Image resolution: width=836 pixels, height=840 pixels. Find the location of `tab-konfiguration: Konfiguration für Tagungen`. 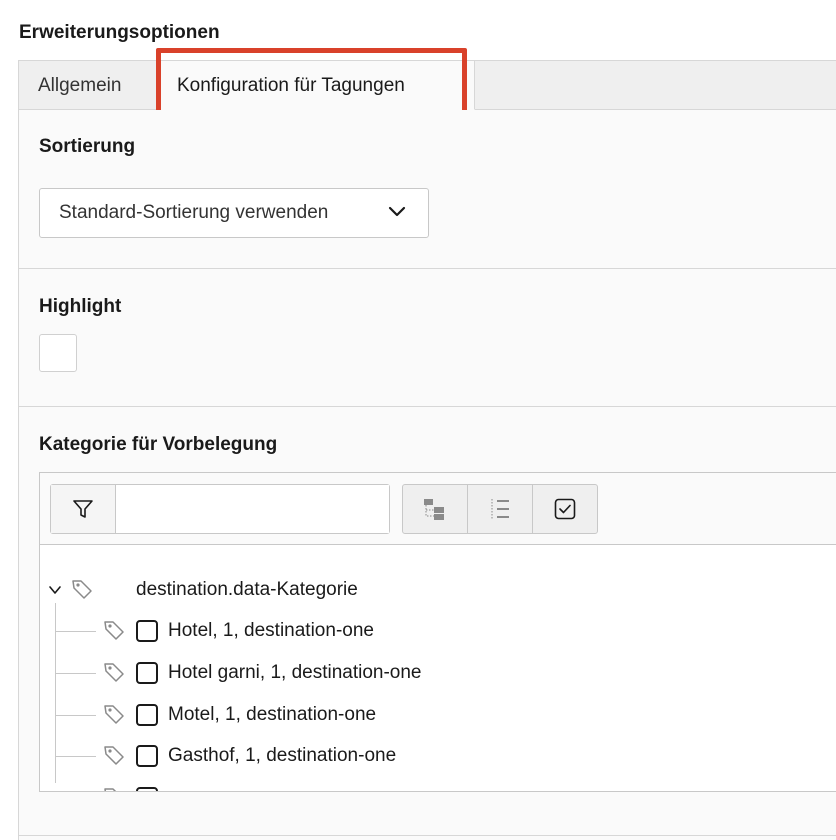

tab-konfiguration: Konfiguration für Tagungen is located at coordinates (316, 85).